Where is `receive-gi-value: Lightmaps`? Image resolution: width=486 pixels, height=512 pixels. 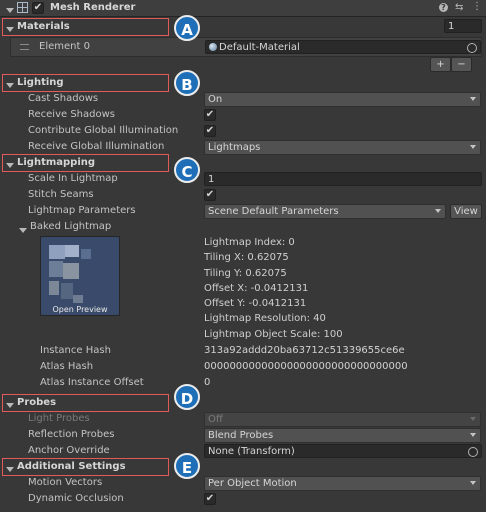 receive-gi-value: Lightmaps is located at coordinates (234, 147).